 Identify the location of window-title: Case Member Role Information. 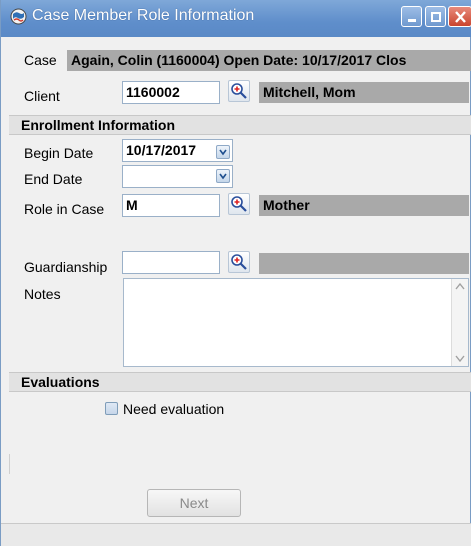
(143, 15).